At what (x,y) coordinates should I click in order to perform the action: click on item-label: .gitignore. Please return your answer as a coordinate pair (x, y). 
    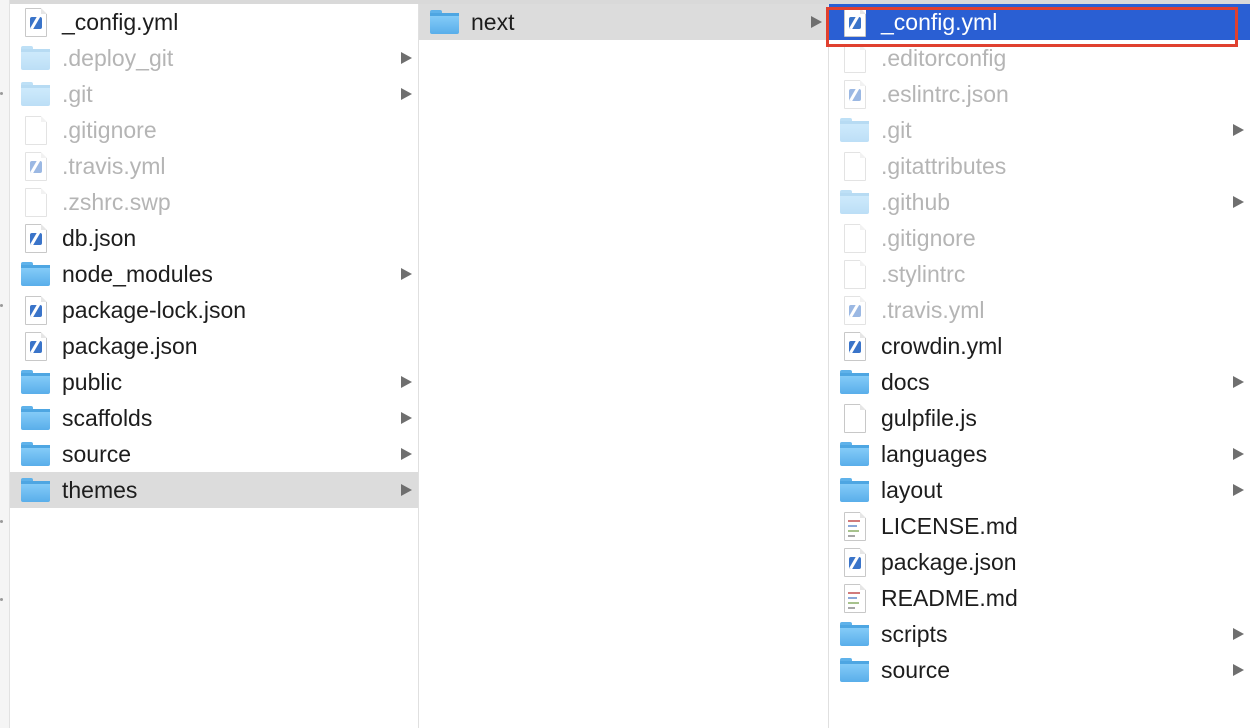
    Looking at the image, I should click on (109, 129).